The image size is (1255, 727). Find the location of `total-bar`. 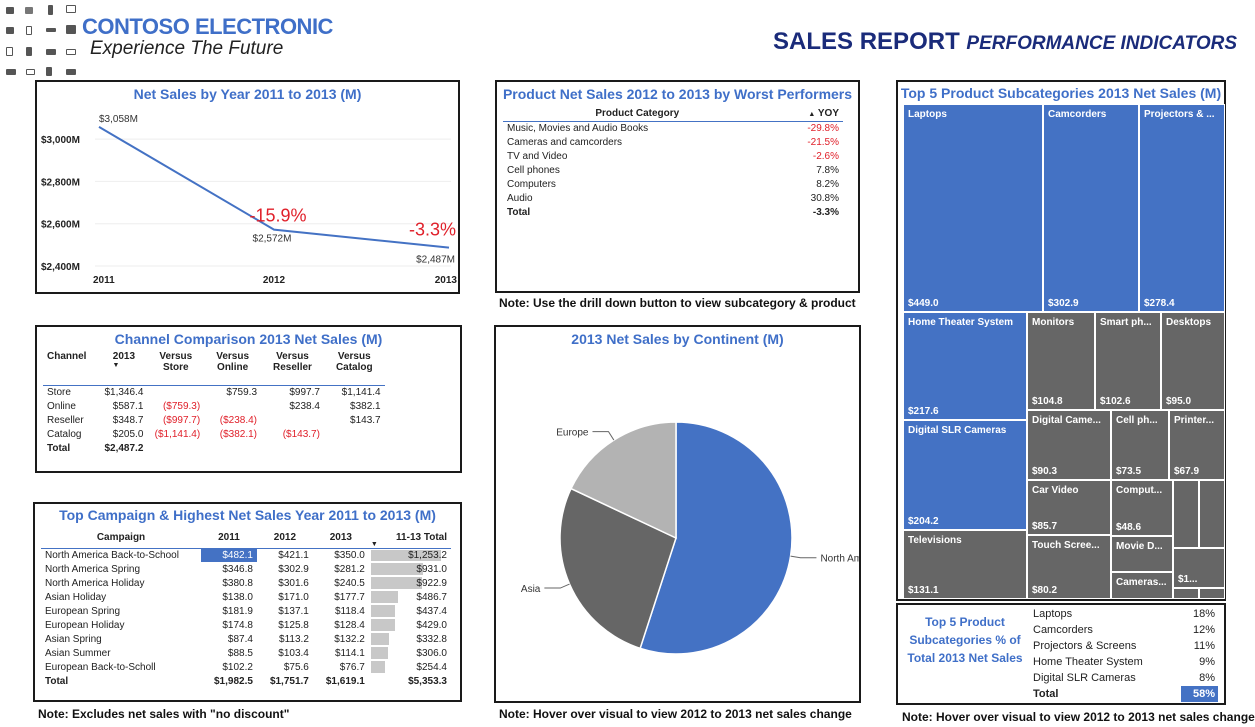

total-bar is located at coordinates (383, 611).